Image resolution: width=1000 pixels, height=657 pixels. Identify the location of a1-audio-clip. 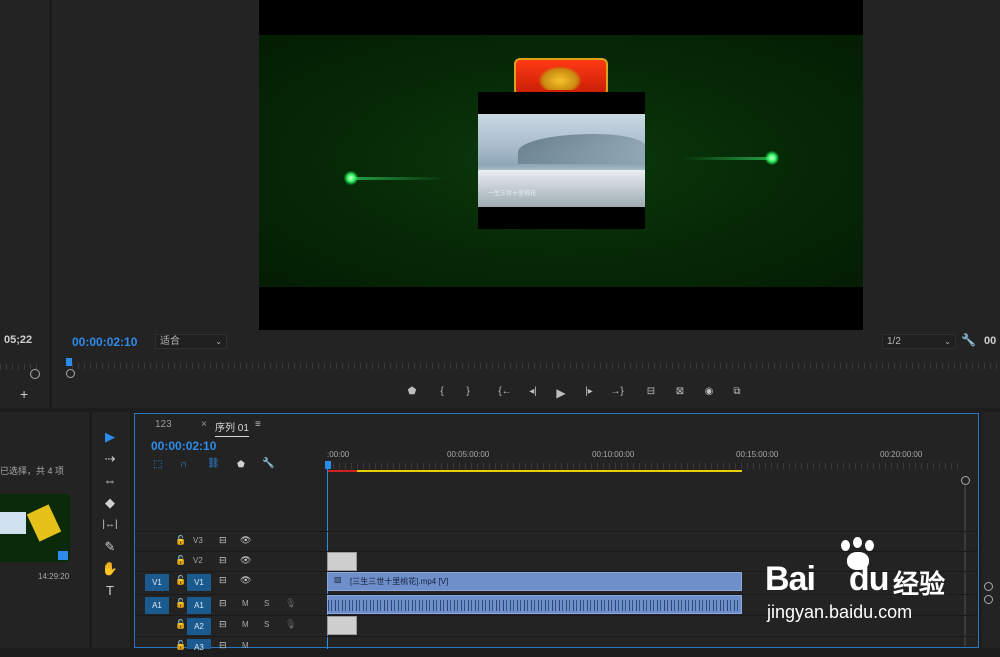
(534, 604).